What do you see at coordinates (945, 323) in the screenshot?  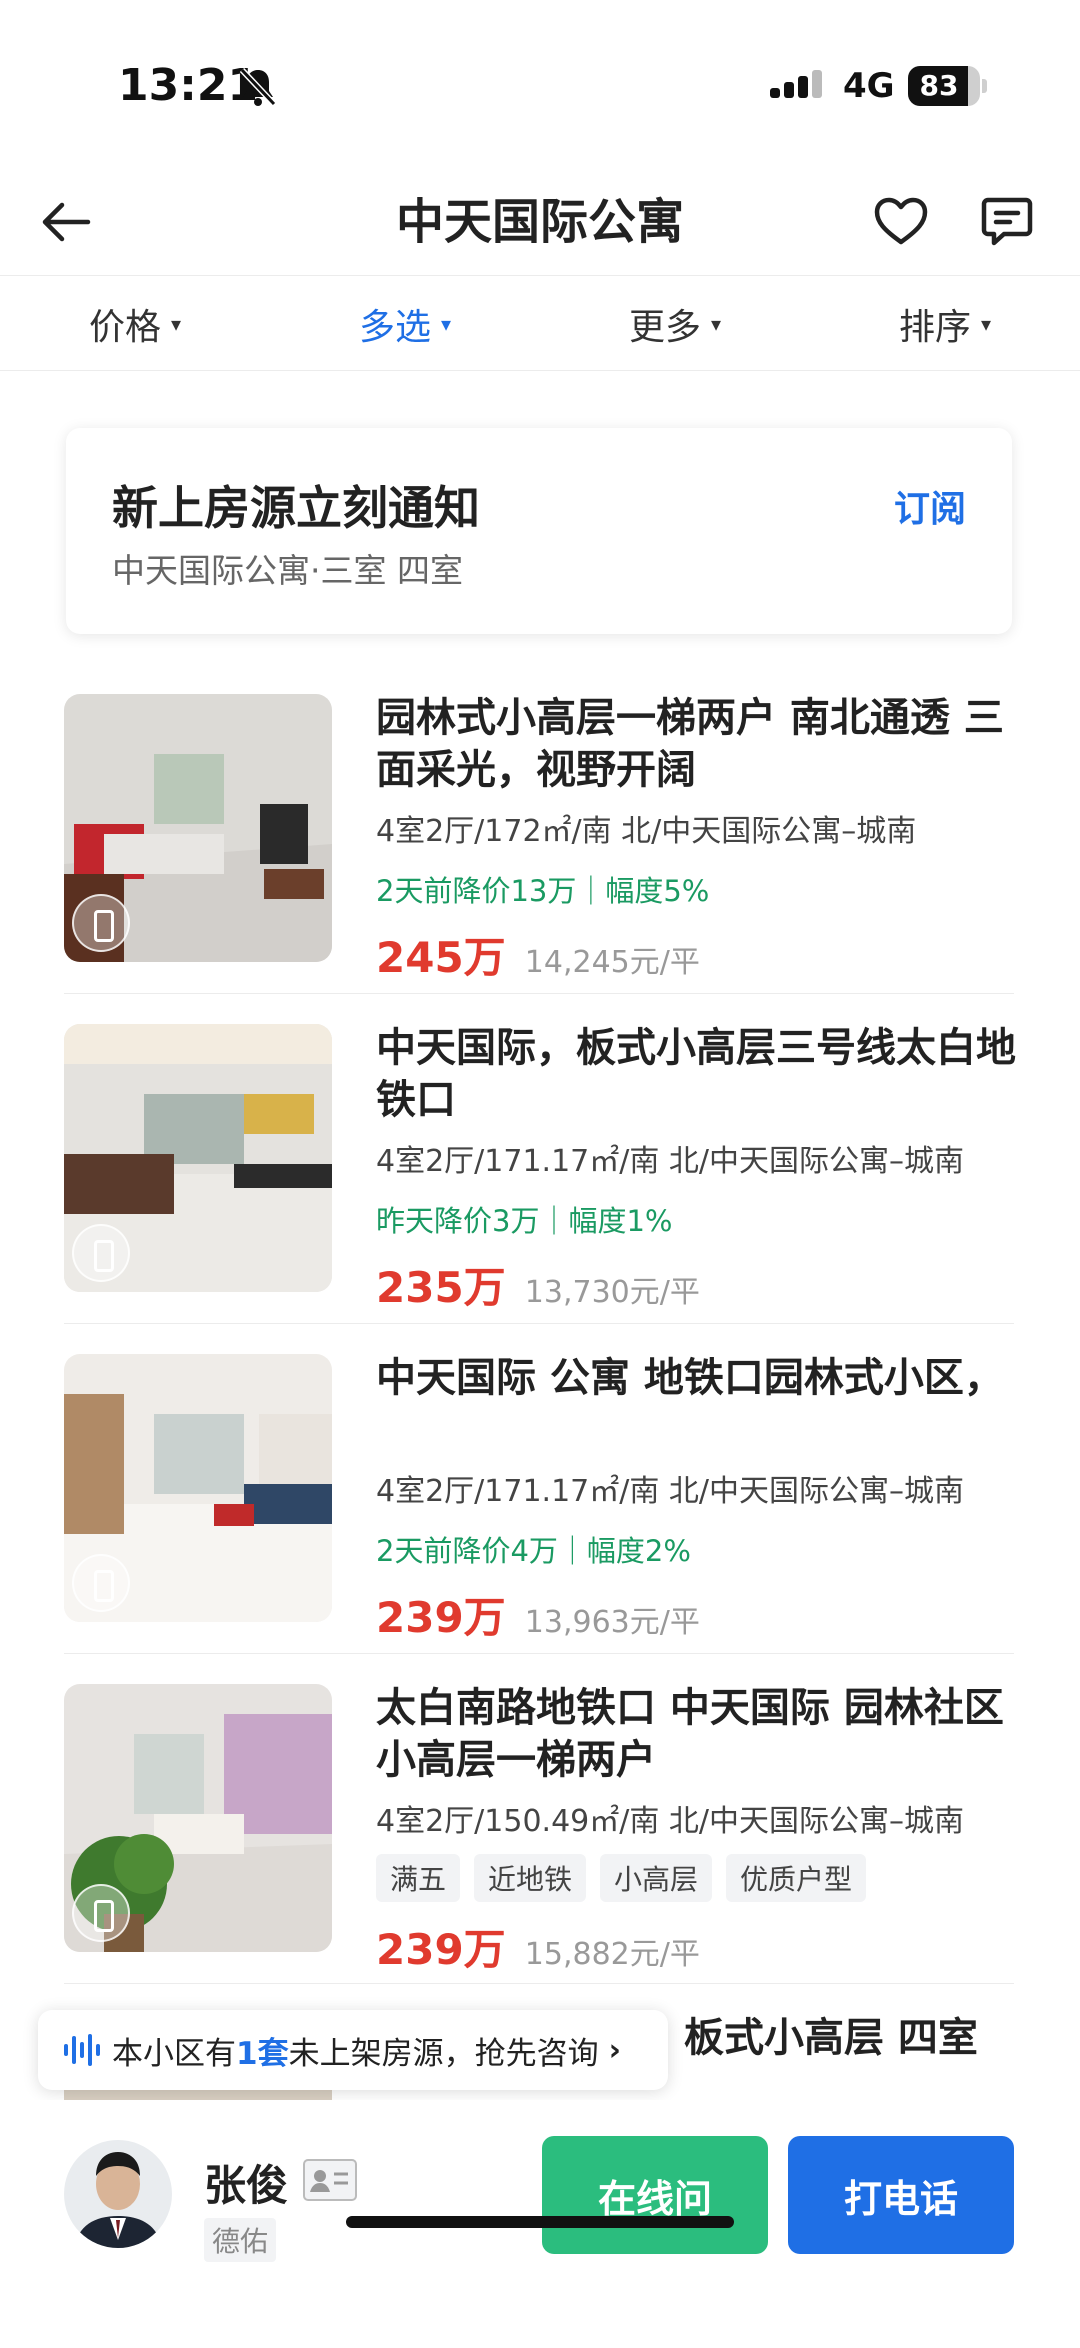 I see `filter-sort: 排序 ▾` at bounding box center [945, 323].